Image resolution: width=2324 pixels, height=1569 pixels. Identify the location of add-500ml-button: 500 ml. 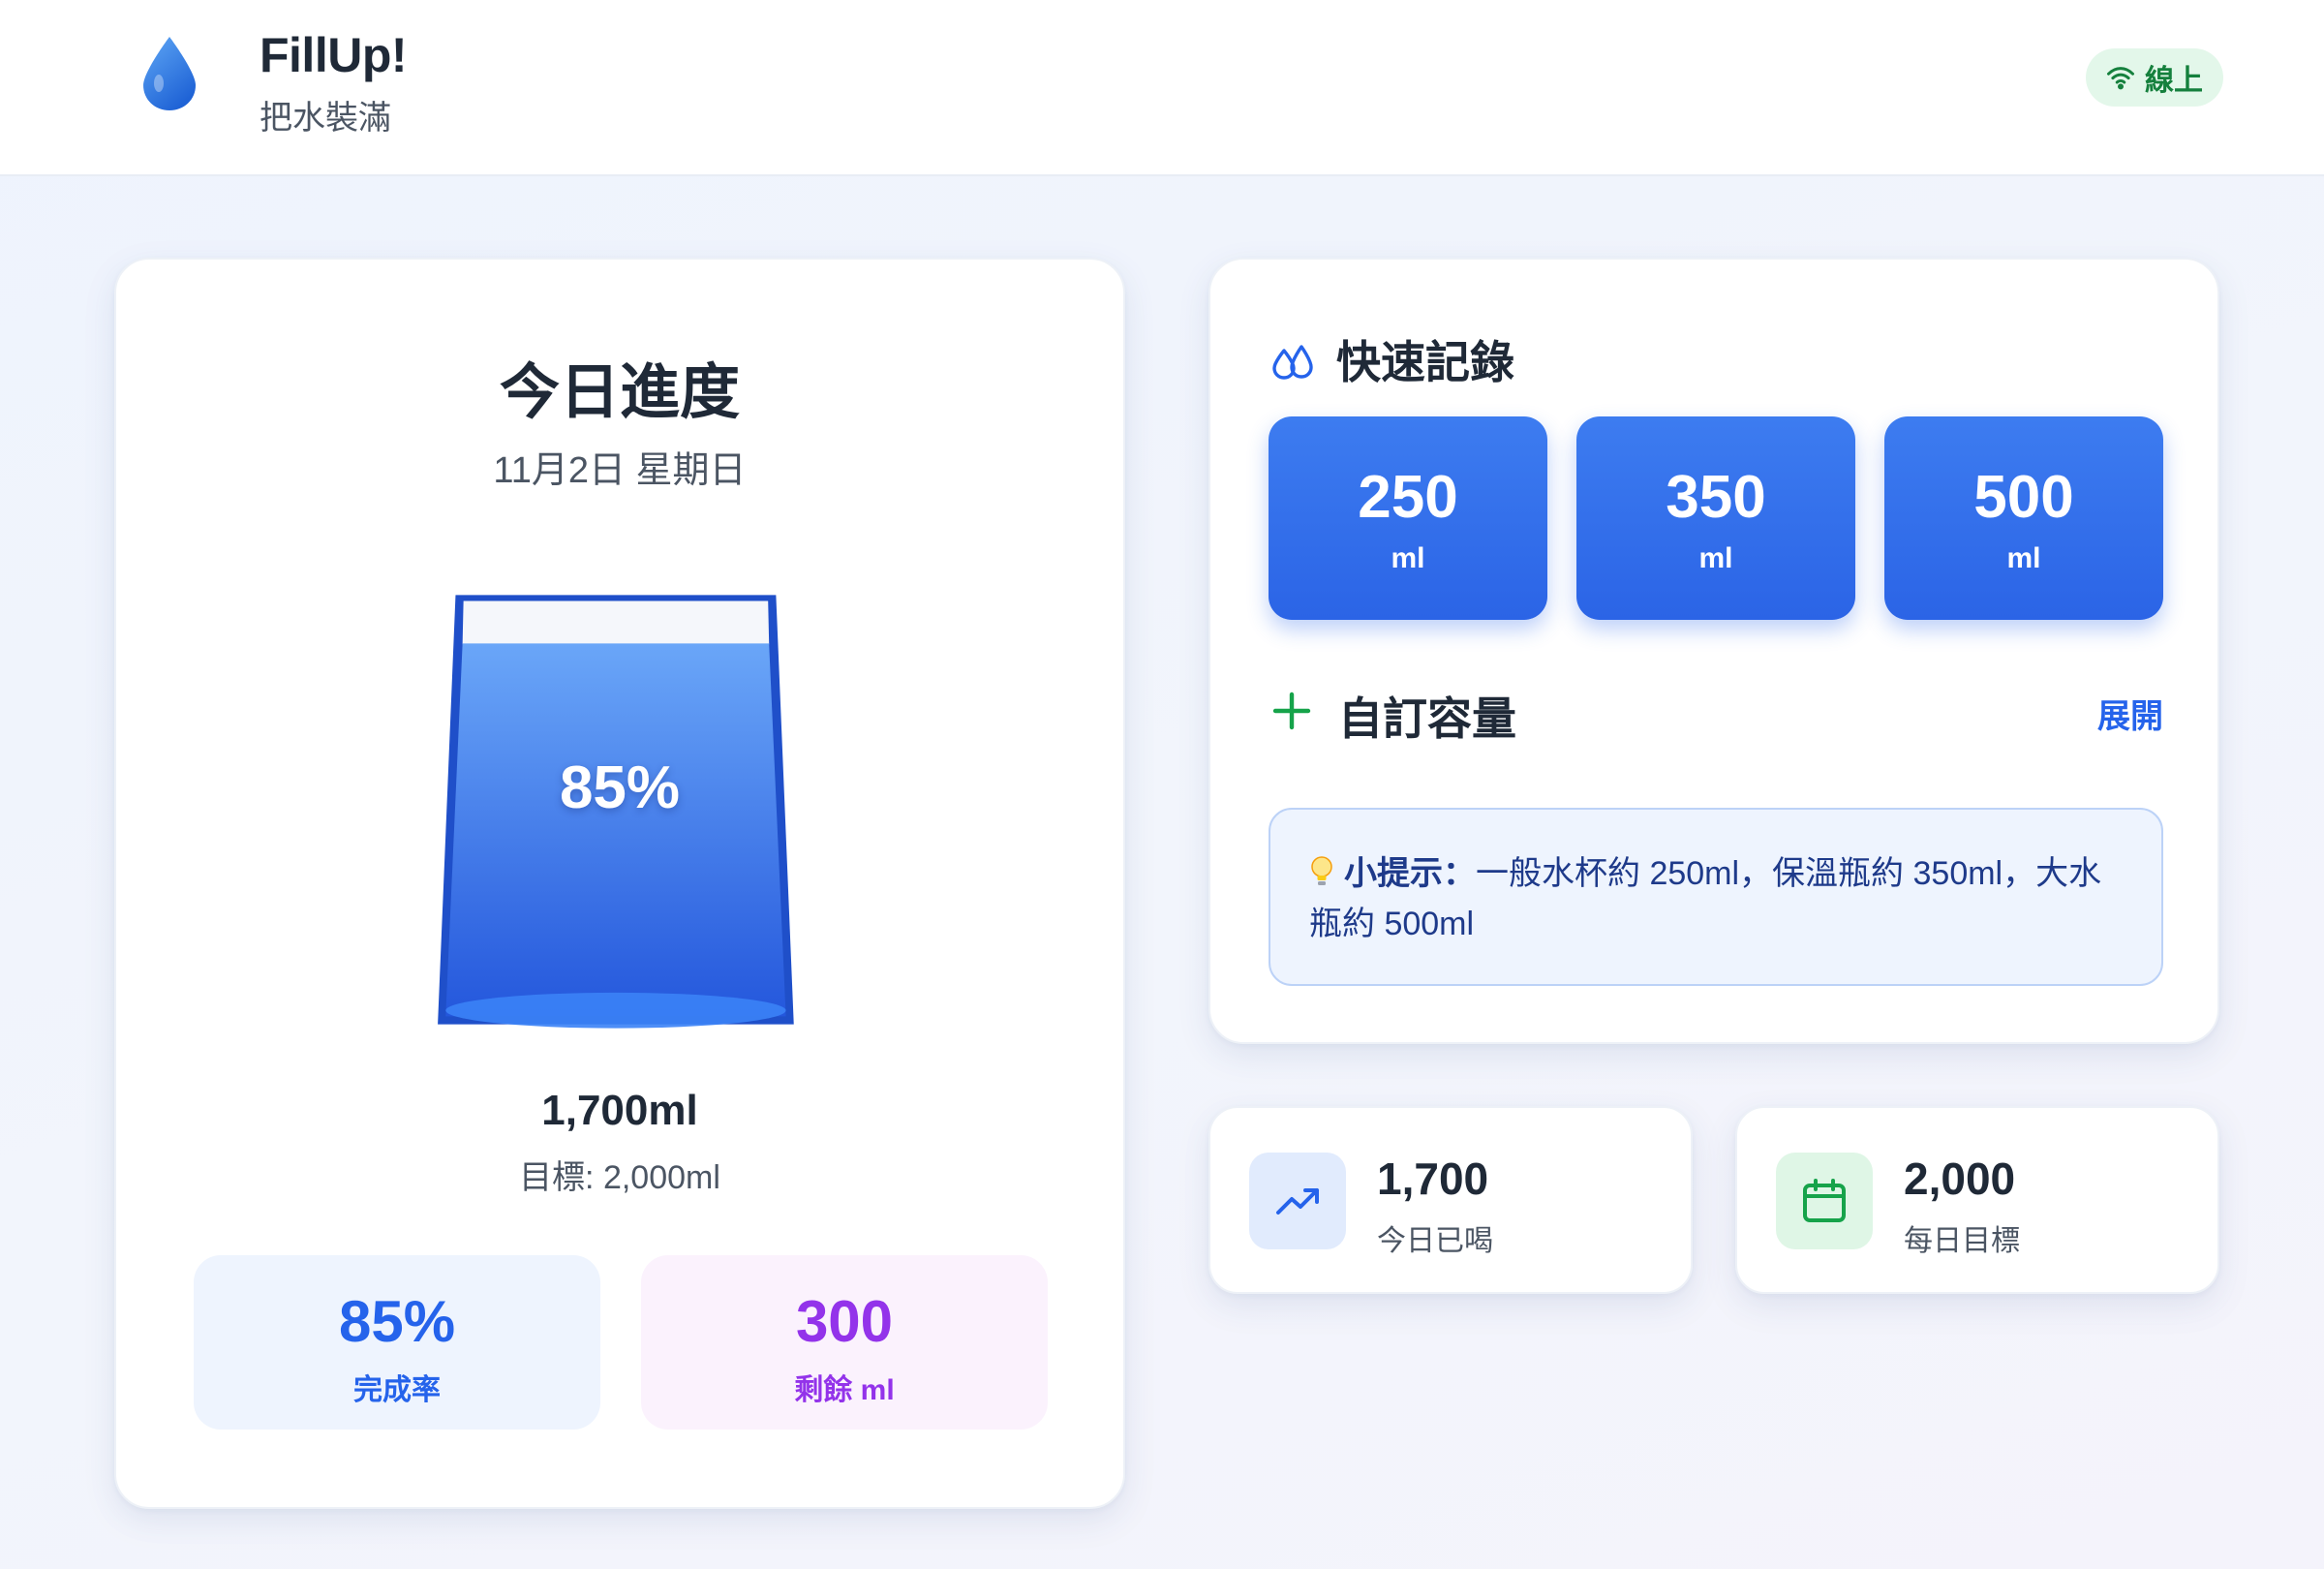
(2023, 518).